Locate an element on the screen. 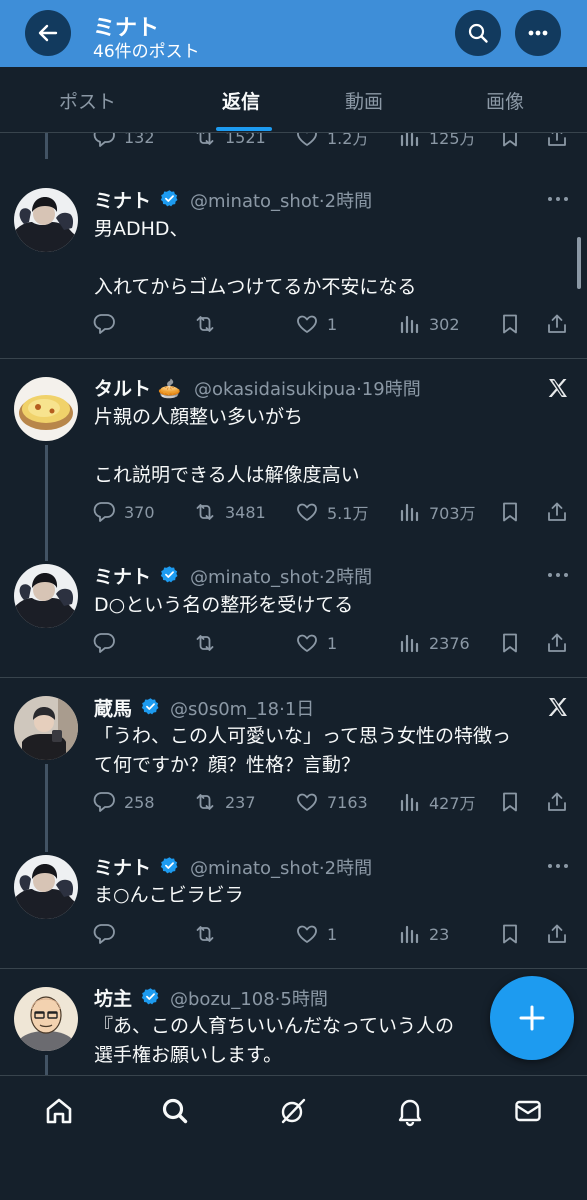 The width and height of the screenshot is (587, 1200). like-button: 7163 is located at coordinates (331, 802).